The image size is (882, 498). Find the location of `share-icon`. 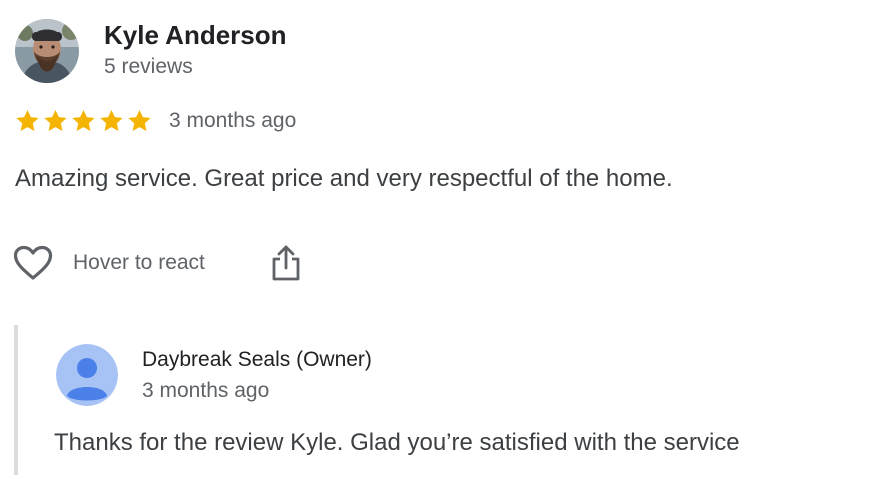

share-icon is located at coordinates (286, 263).